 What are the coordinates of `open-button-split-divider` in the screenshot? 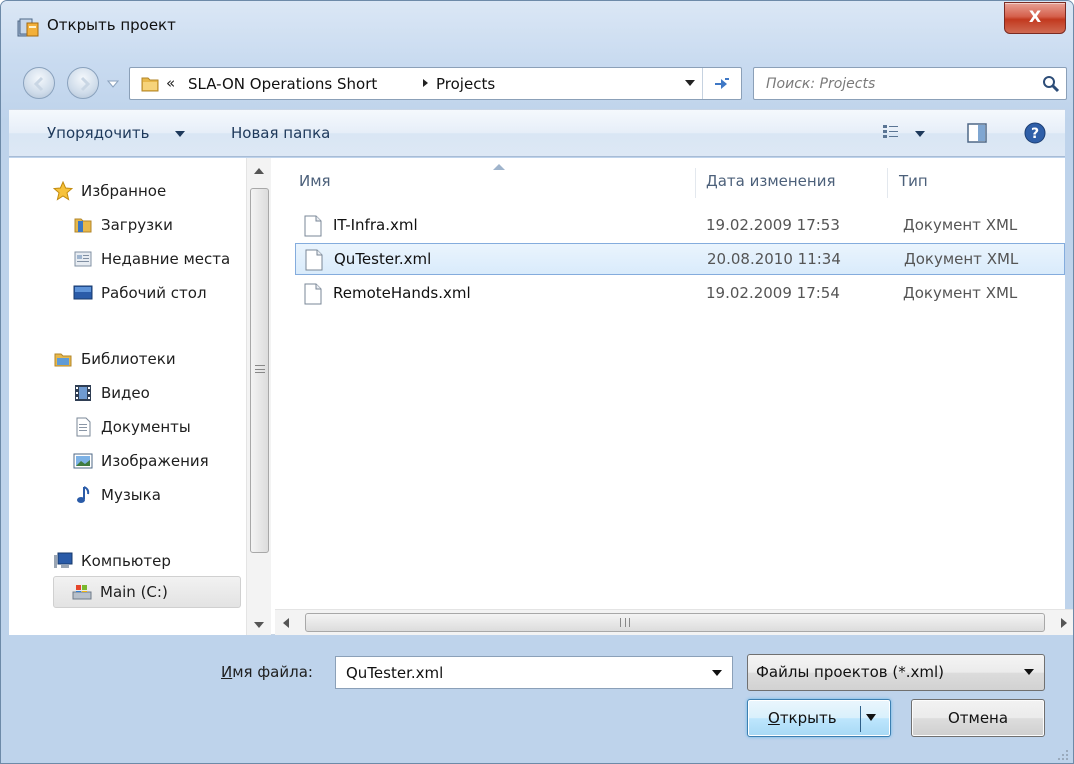 It's located at (860, 719).